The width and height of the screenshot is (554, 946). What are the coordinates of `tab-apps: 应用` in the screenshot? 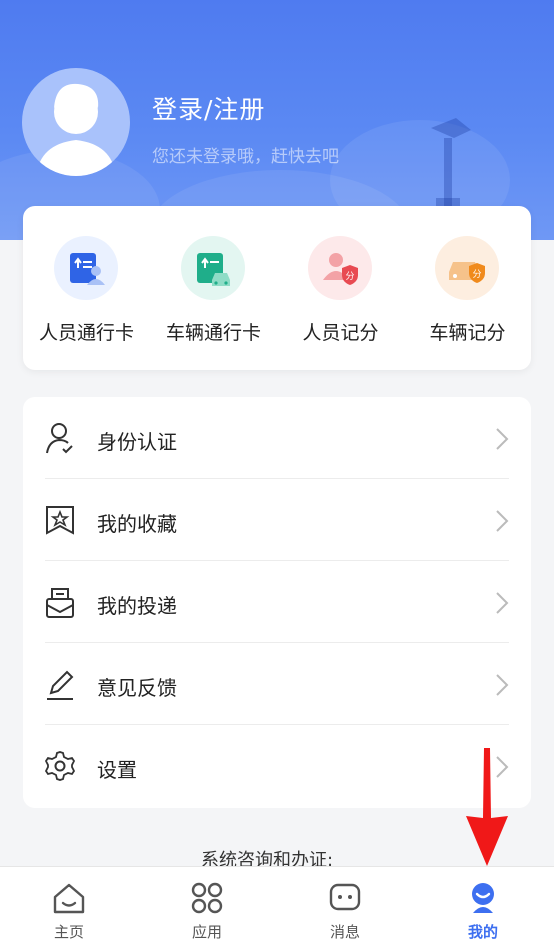 It's located at (207, 906).